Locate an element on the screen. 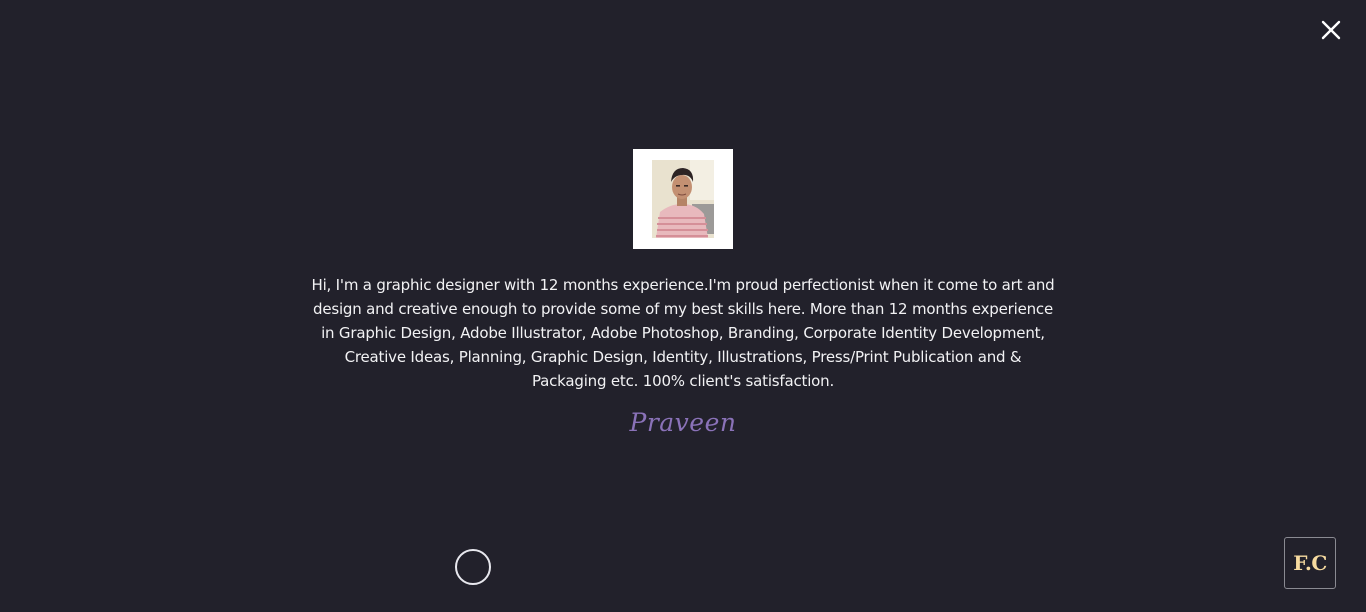  close-button is located at coordinates (1331, 30).